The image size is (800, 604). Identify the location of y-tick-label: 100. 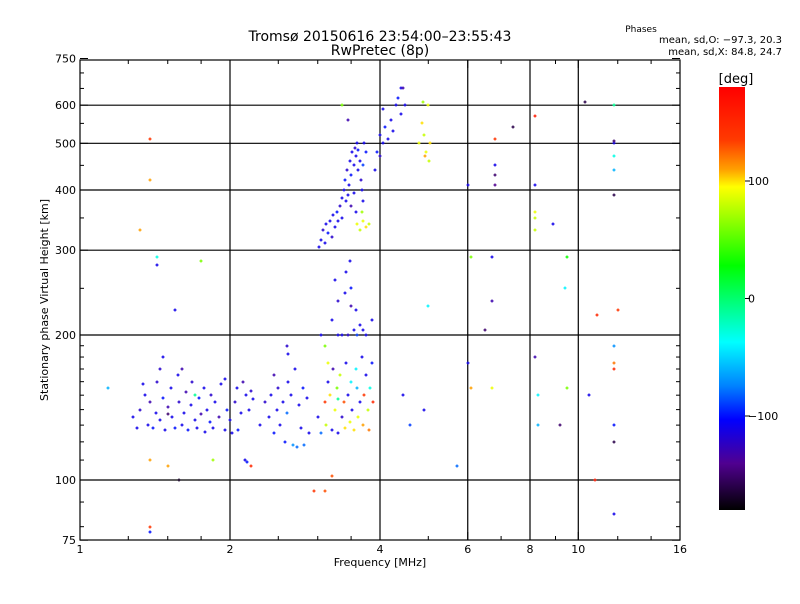
(65, 480).